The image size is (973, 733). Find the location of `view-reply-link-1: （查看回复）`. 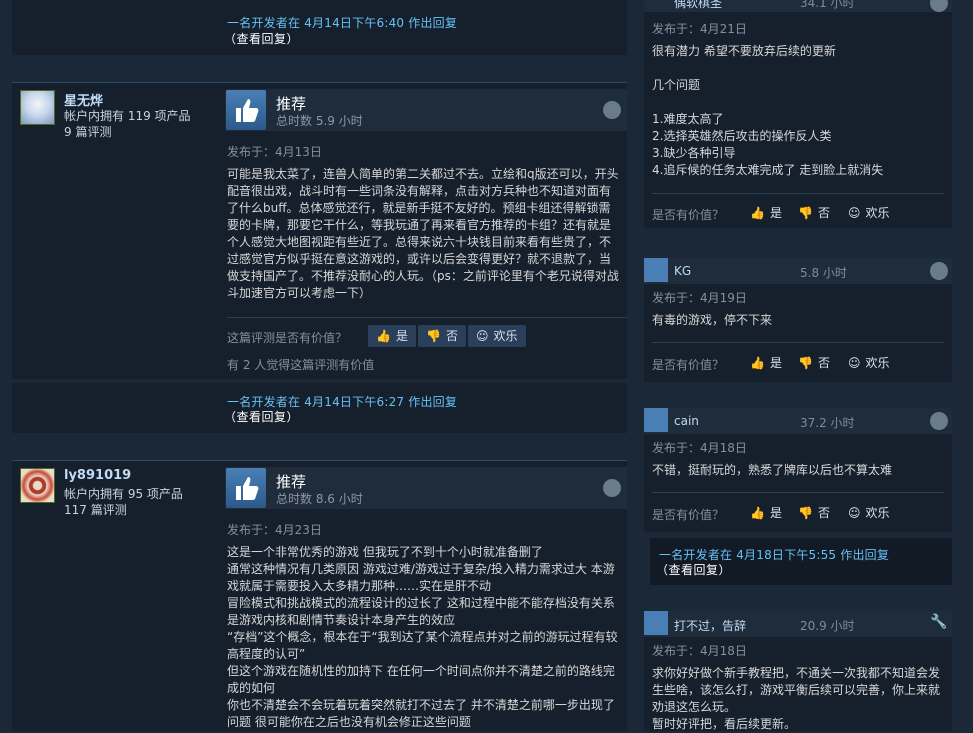

view-reply-link-1: （查看回复） is located at coordinates (261, 38).